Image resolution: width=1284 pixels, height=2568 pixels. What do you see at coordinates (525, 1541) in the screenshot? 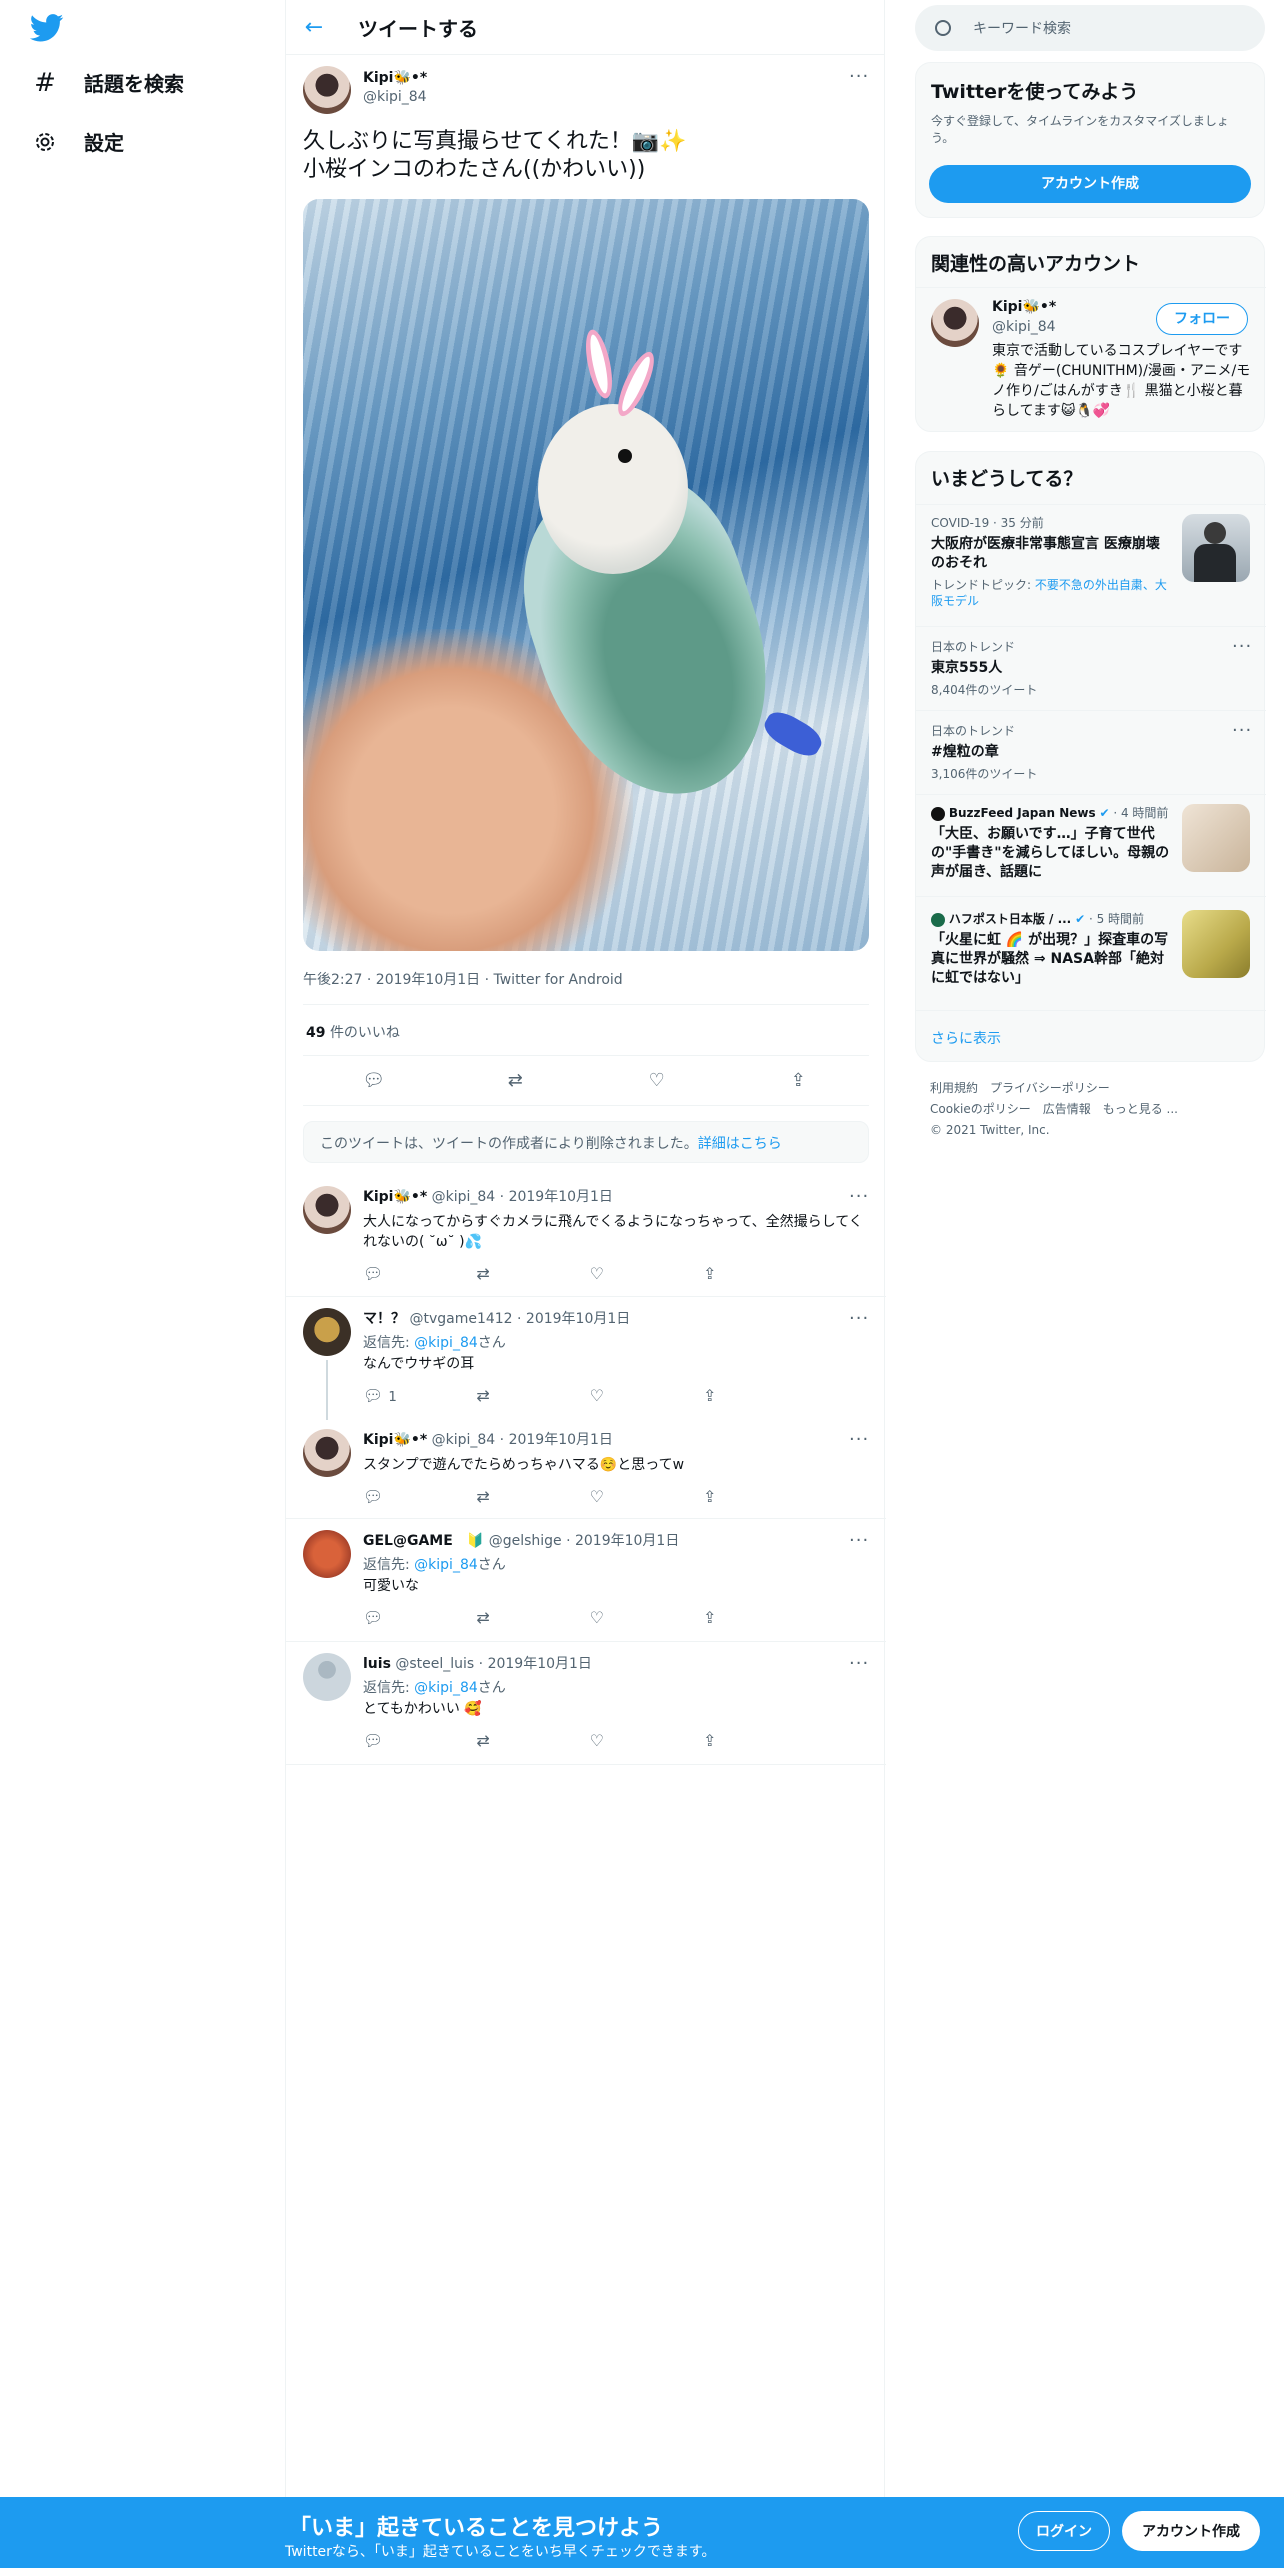
I see `reply-handle: @gelshige` at bounding box center [525, 1541].